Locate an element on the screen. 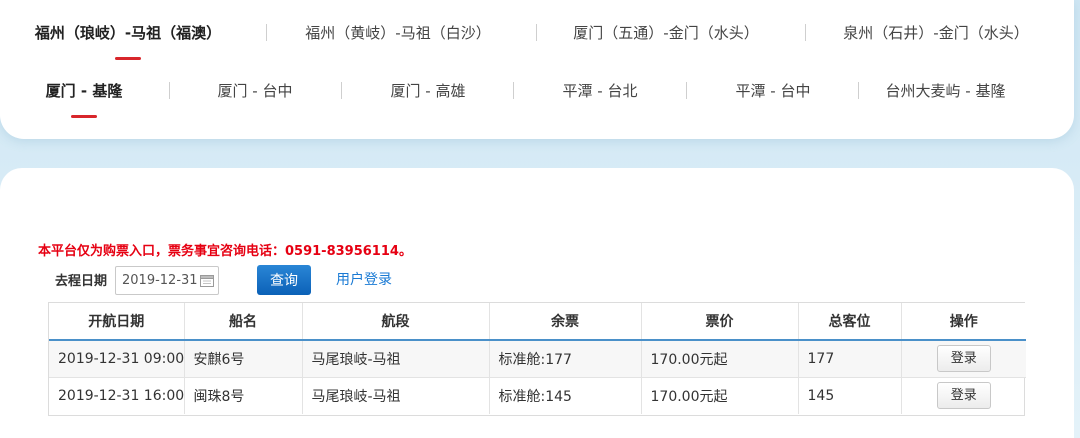 The width and height of the screenshot is (1080, 438). remaining-tickets-cell: 标准舱:145 is located at coordinates (565, 395).